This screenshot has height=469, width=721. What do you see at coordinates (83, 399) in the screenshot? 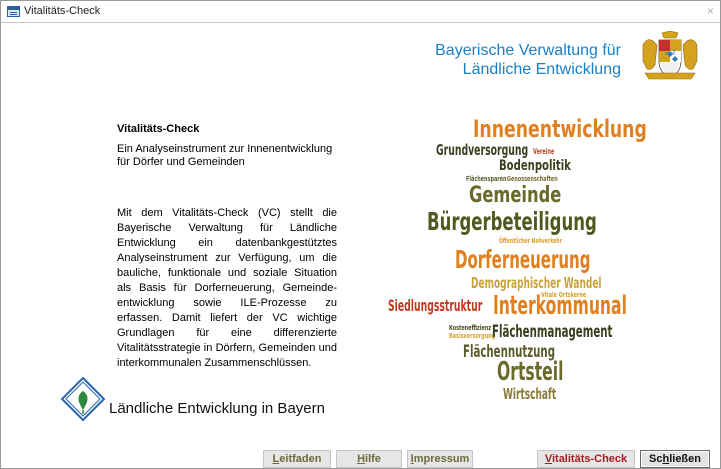
I see `ale-logo-icon` at bounding box center [83, 399].